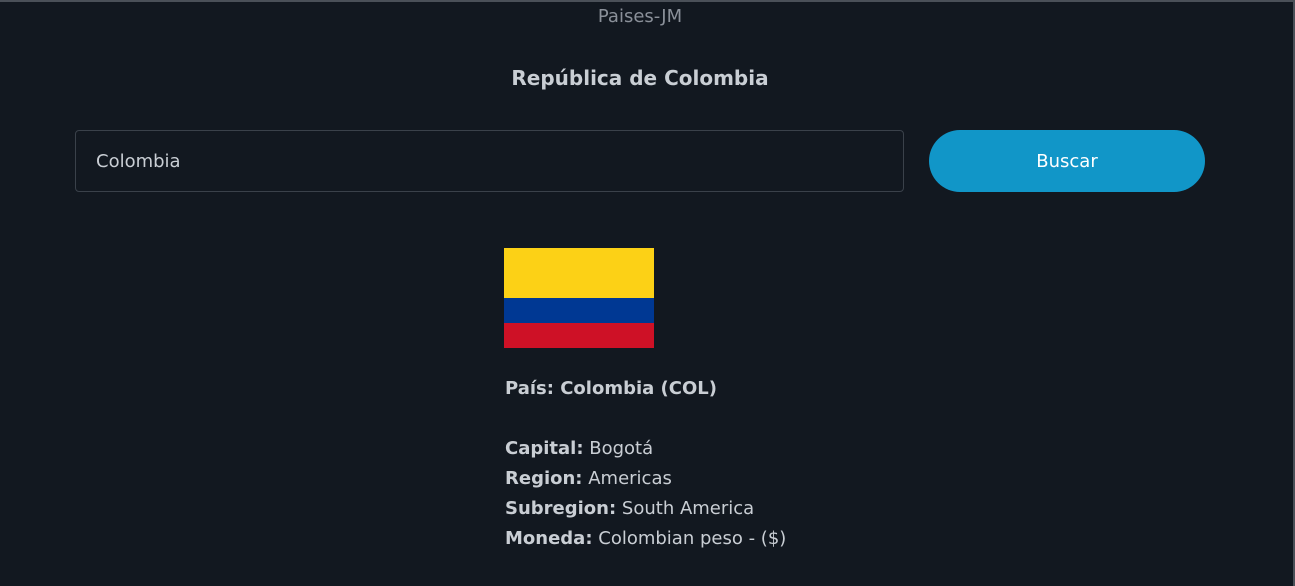  I want to click on flag-blue-stripe, so click(579, 310).